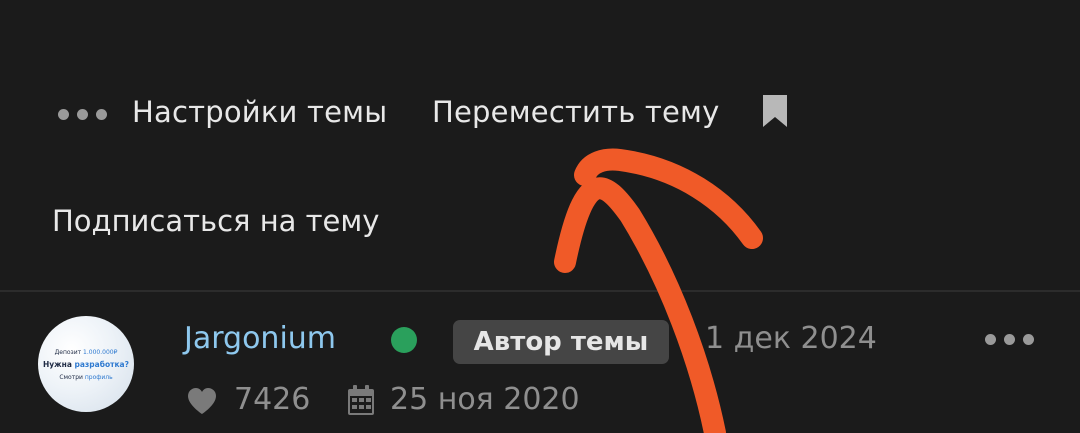  Describe the element at coordinates (485, 399) in the screenshot. I see `registration-date: 25 ноя 2020` at that location.